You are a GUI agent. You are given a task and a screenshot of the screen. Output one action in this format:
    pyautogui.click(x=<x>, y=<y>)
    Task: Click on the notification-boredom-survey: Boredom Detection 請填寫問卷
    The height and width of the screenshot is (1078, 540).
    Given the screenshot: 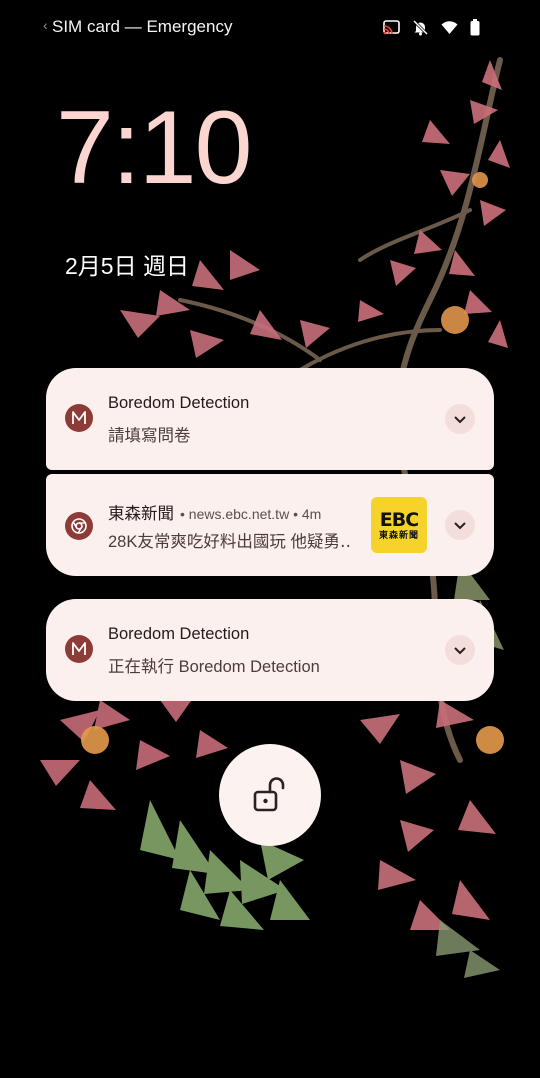 What is the action you would take?
    pyautogui.click(x=270, y=419)
    